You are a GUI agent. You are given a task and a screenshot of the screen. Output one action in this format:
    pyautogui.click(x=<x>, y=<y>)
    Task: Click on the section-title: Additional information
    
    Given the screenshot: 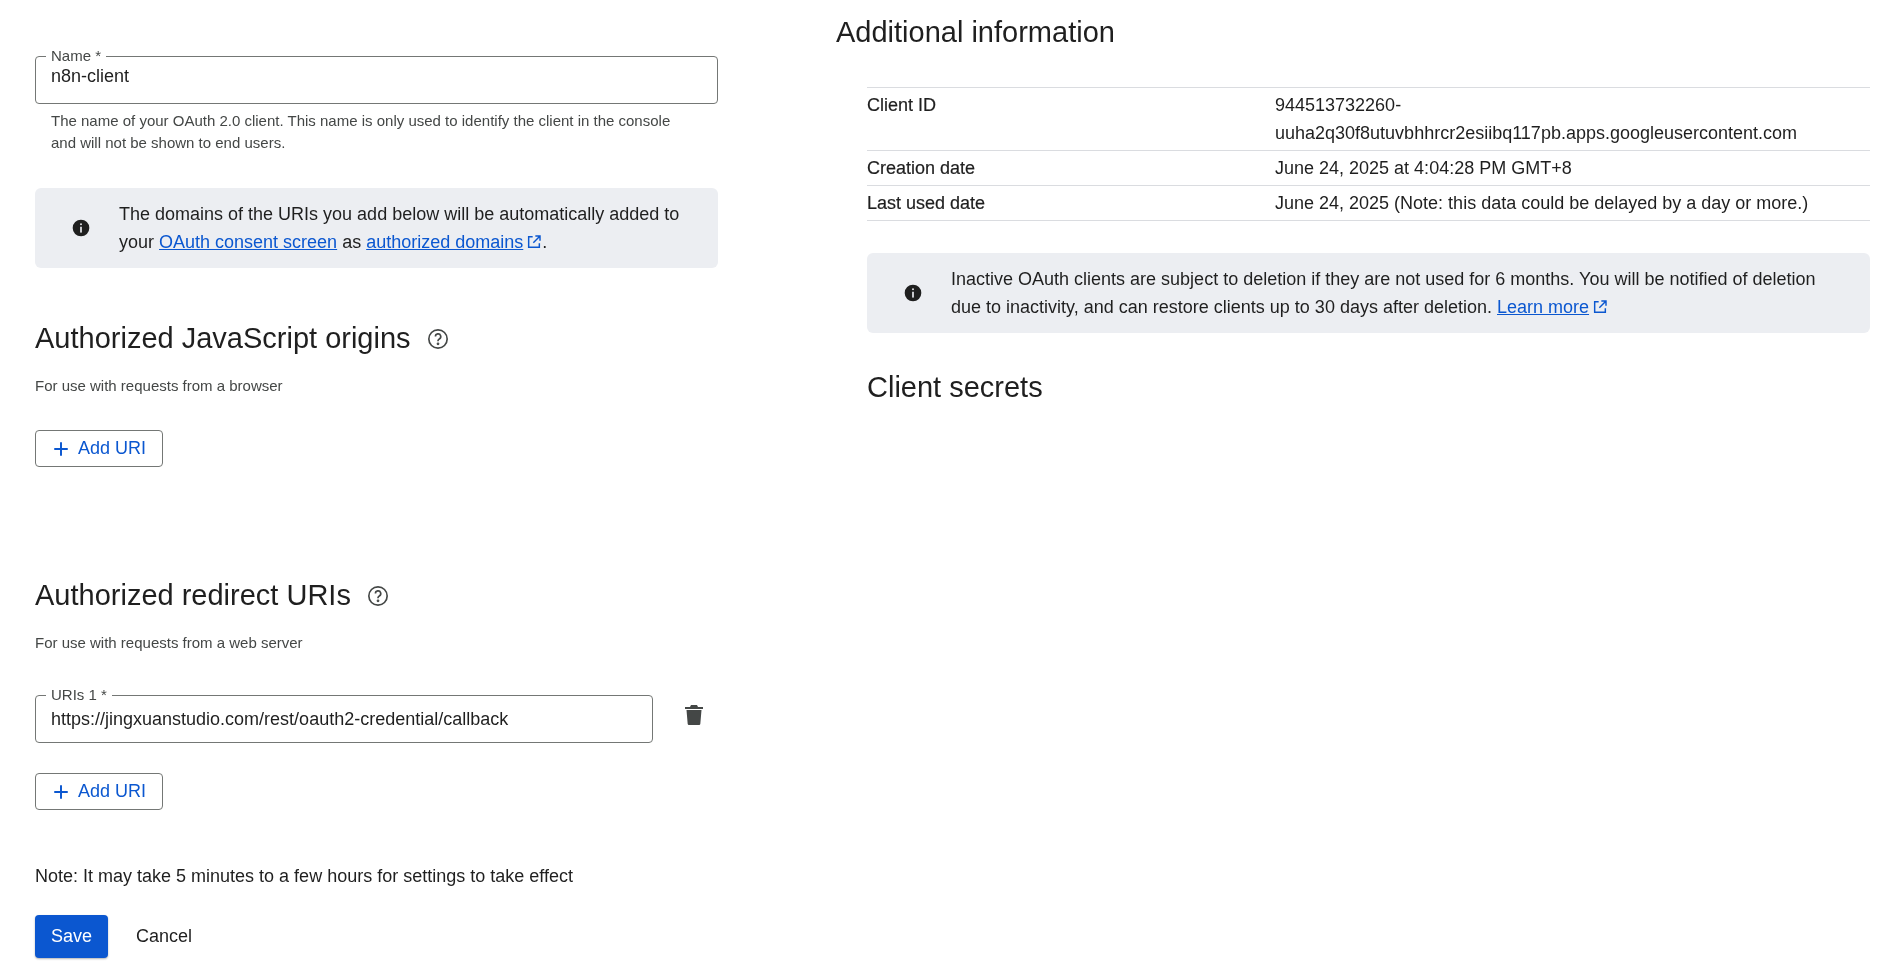 What is the action you would take?
    pyautogui.click(x=976, y=33)
    